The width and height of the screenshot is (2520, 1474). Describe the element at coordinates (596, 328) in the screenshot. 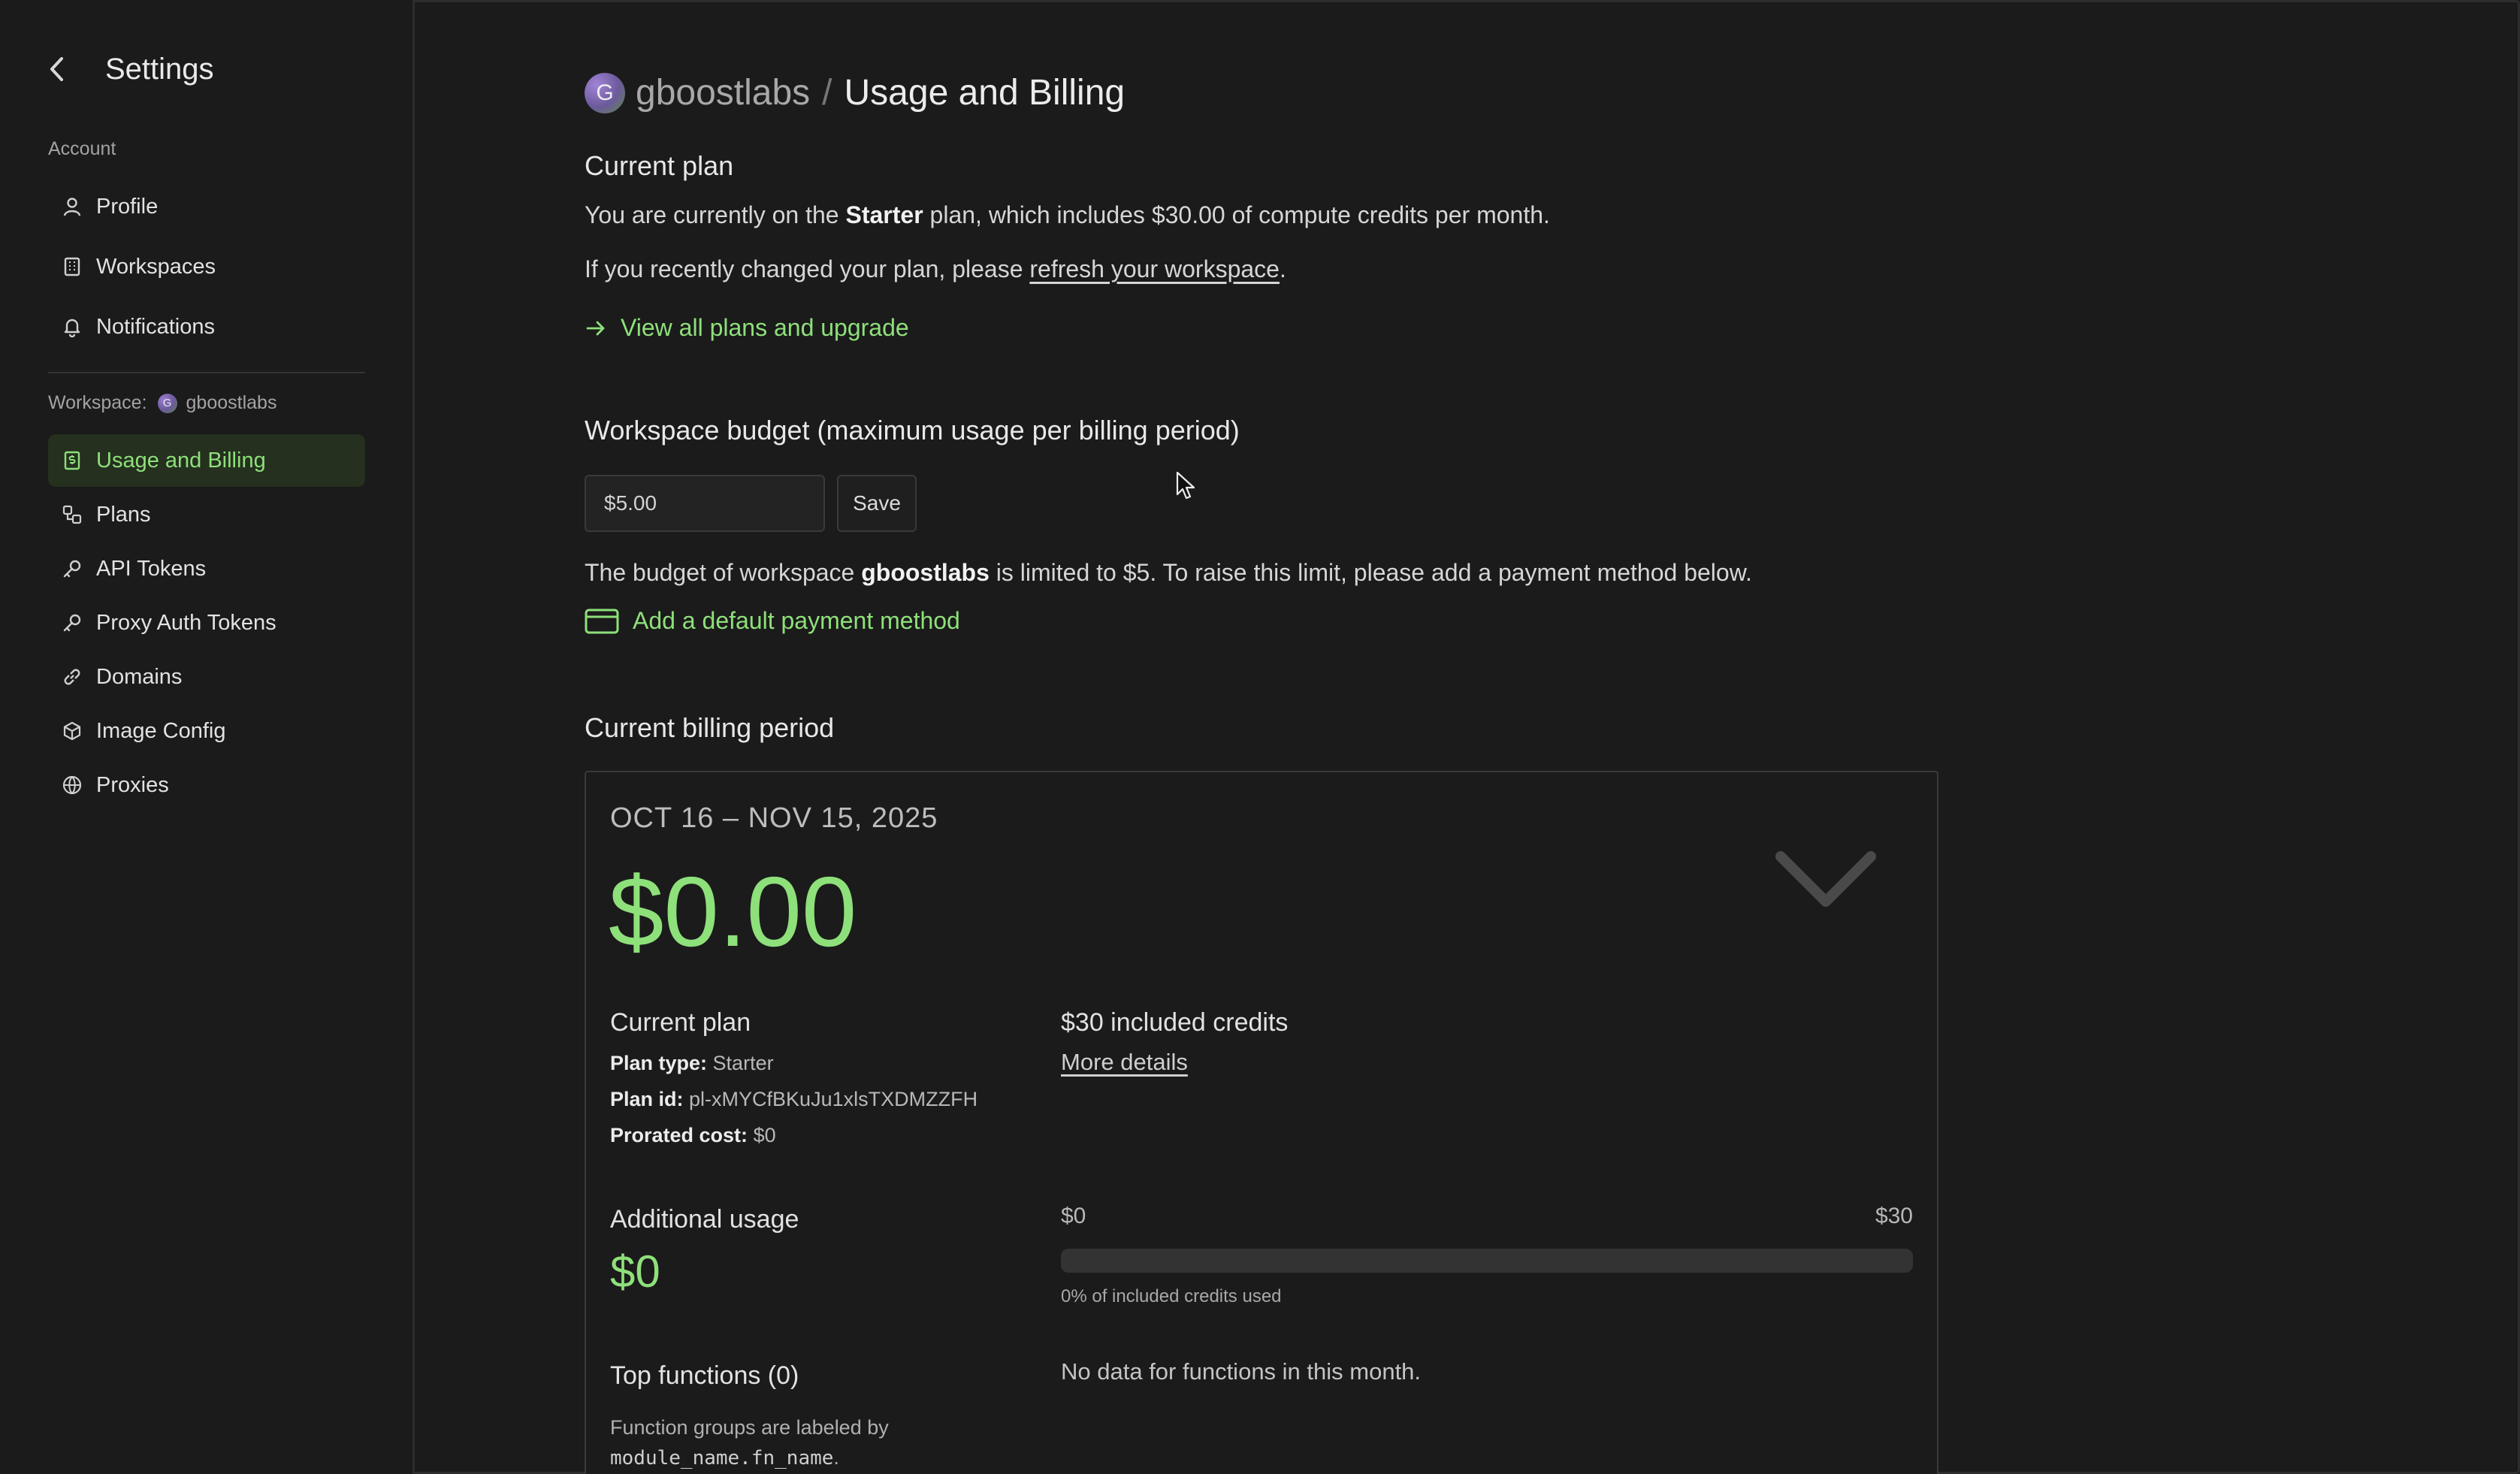

I see `arrow-right-icon` at that location.